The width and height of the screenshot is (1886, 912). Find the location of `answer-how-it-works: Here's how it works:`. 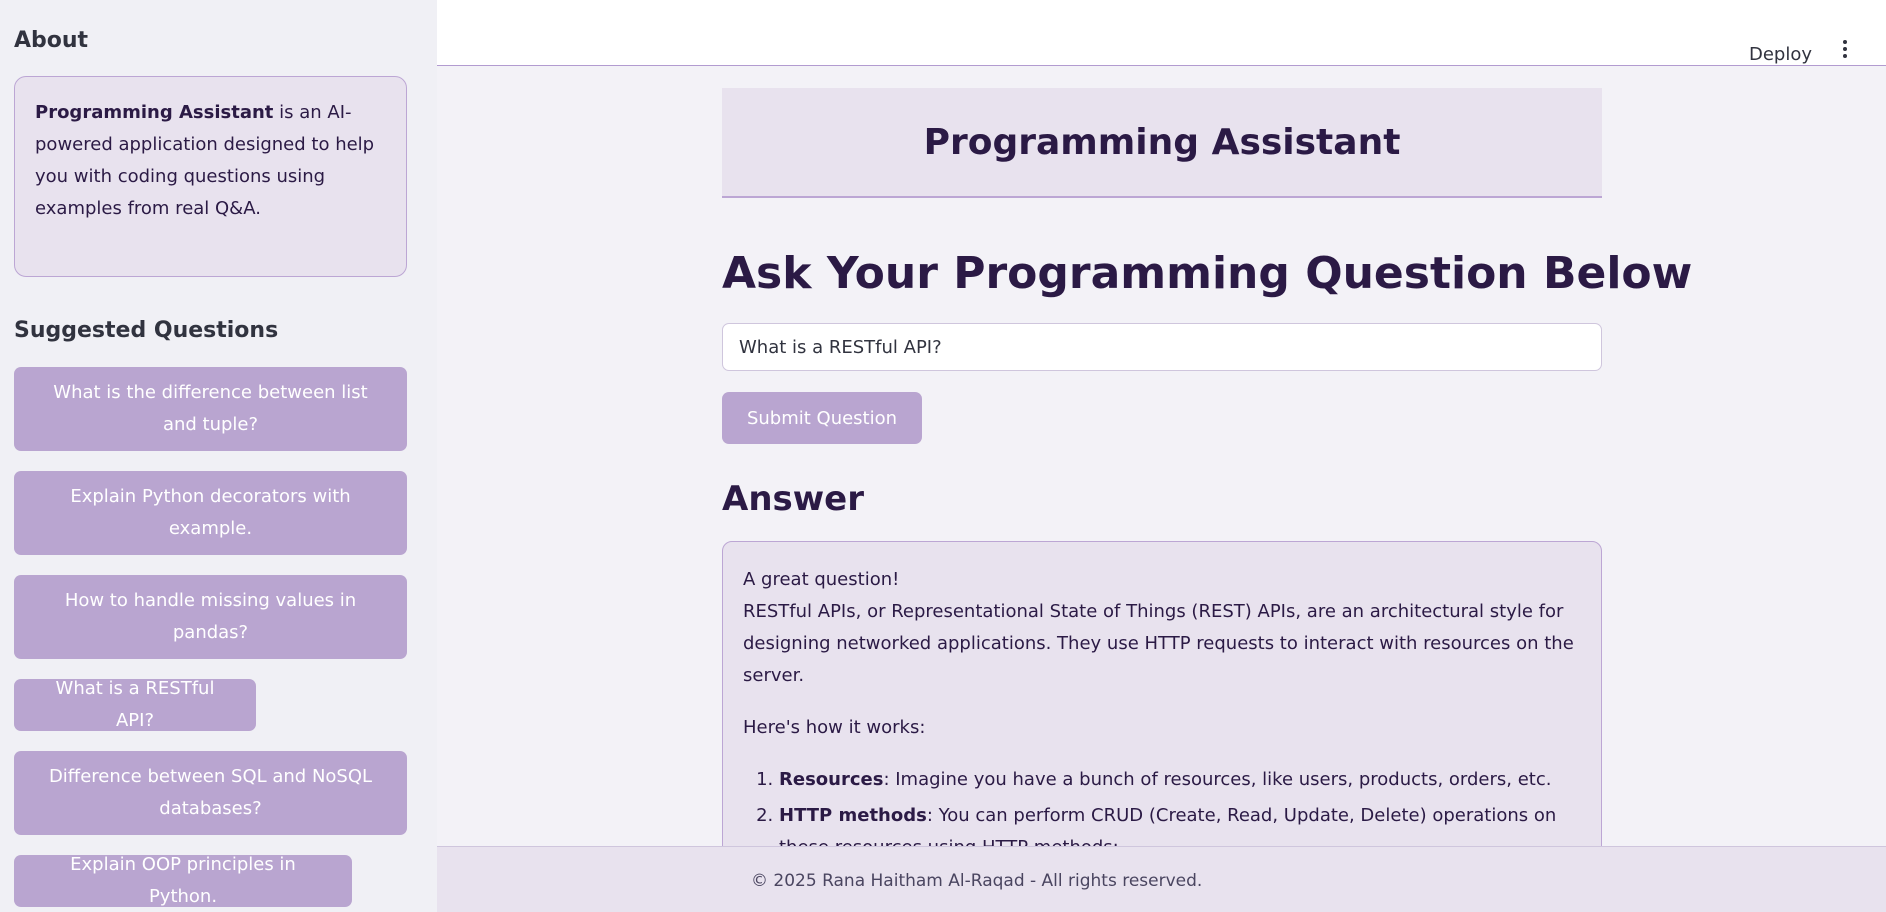

answer-how-it-works: Here's how it works: is located at coordinates (834, 727).